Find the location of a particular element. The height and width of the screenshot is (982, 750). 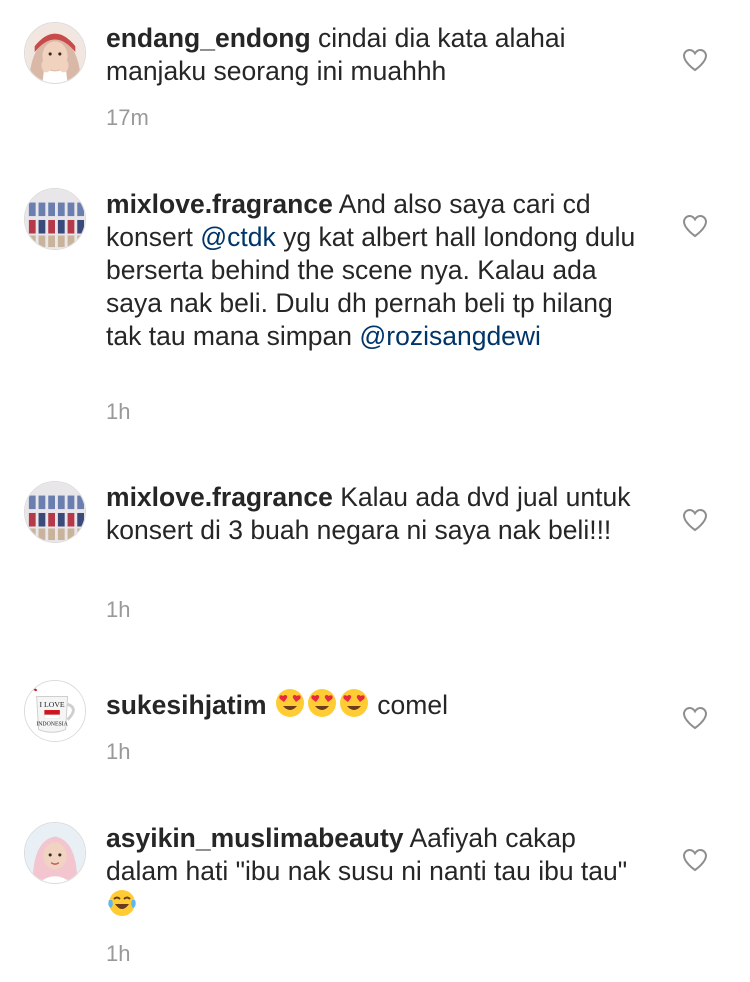

comment-timestamp: 17m is located at coordinates (127, 117).